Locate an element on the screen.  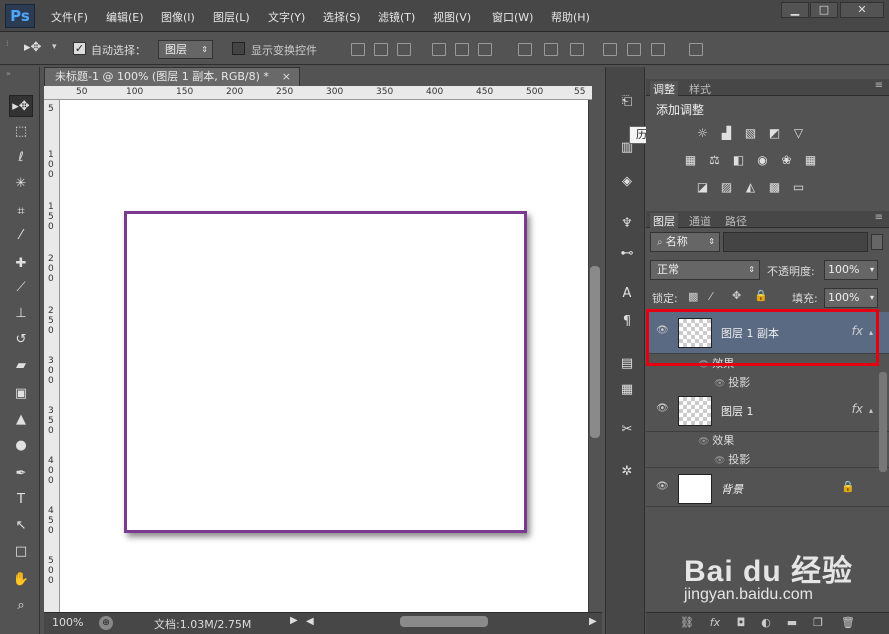
clone-stamp-tool-icon: ⊥ is located at coordinates (21, 314).